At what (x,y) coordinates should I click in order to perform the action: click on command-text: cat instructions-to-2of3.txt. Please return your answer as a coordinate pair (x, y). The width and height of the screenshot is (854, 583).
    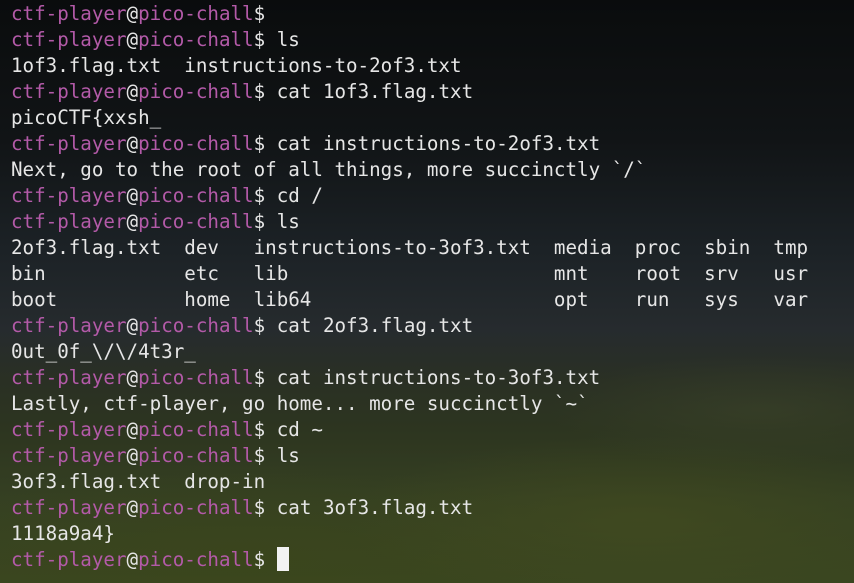
    Looking at the image, I should click on (438, 143).